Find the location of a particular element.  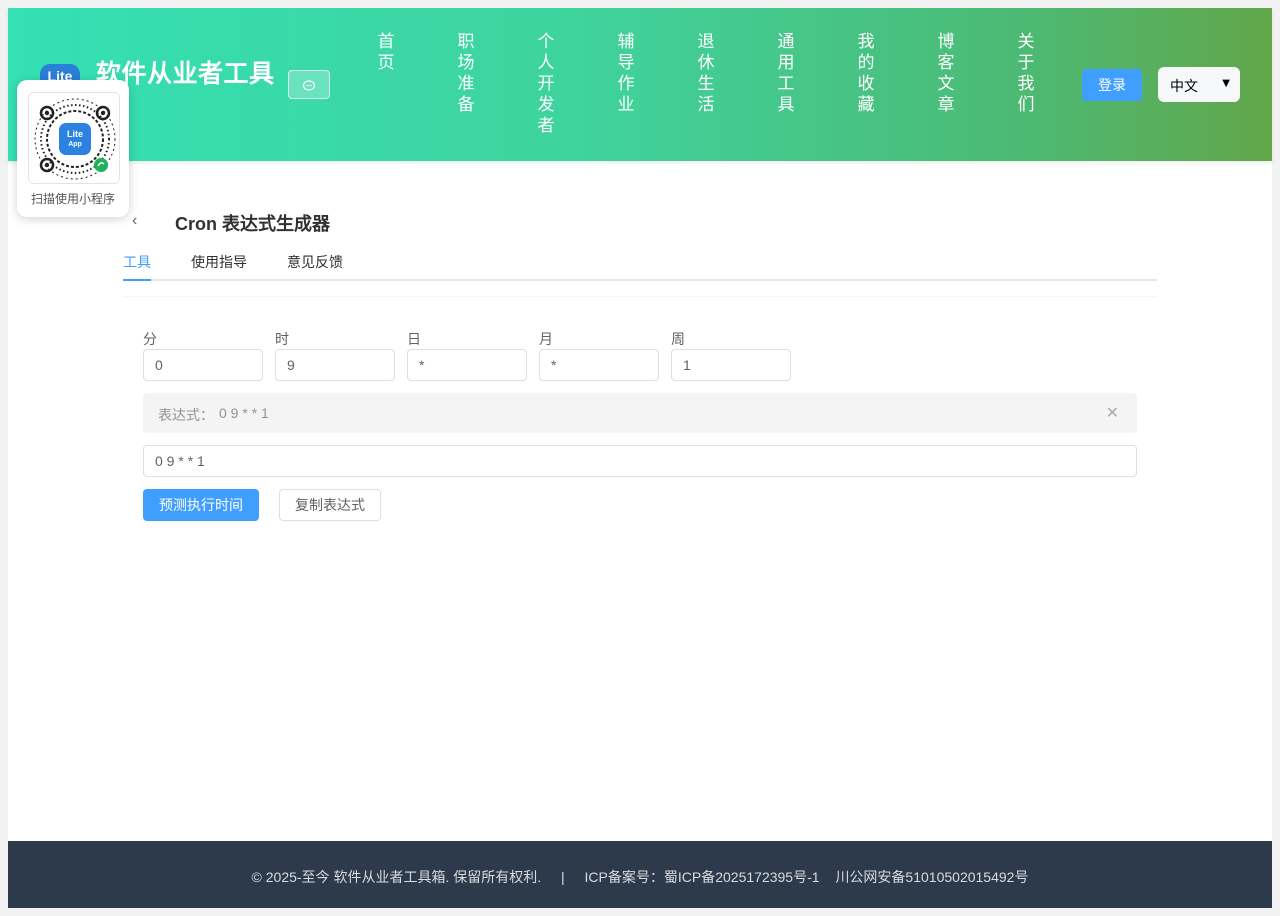

nav-item-homework: 辅导作业 is located at coordinates (626, 74).